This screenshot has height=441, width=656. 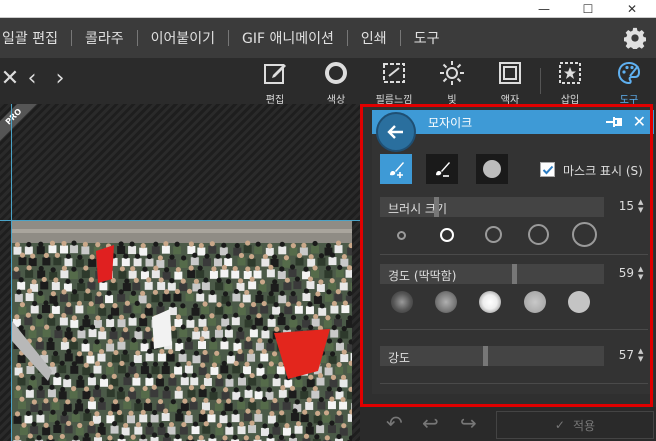 I want to click on nav-close-icon: ✕, so click(x=10, y=78).